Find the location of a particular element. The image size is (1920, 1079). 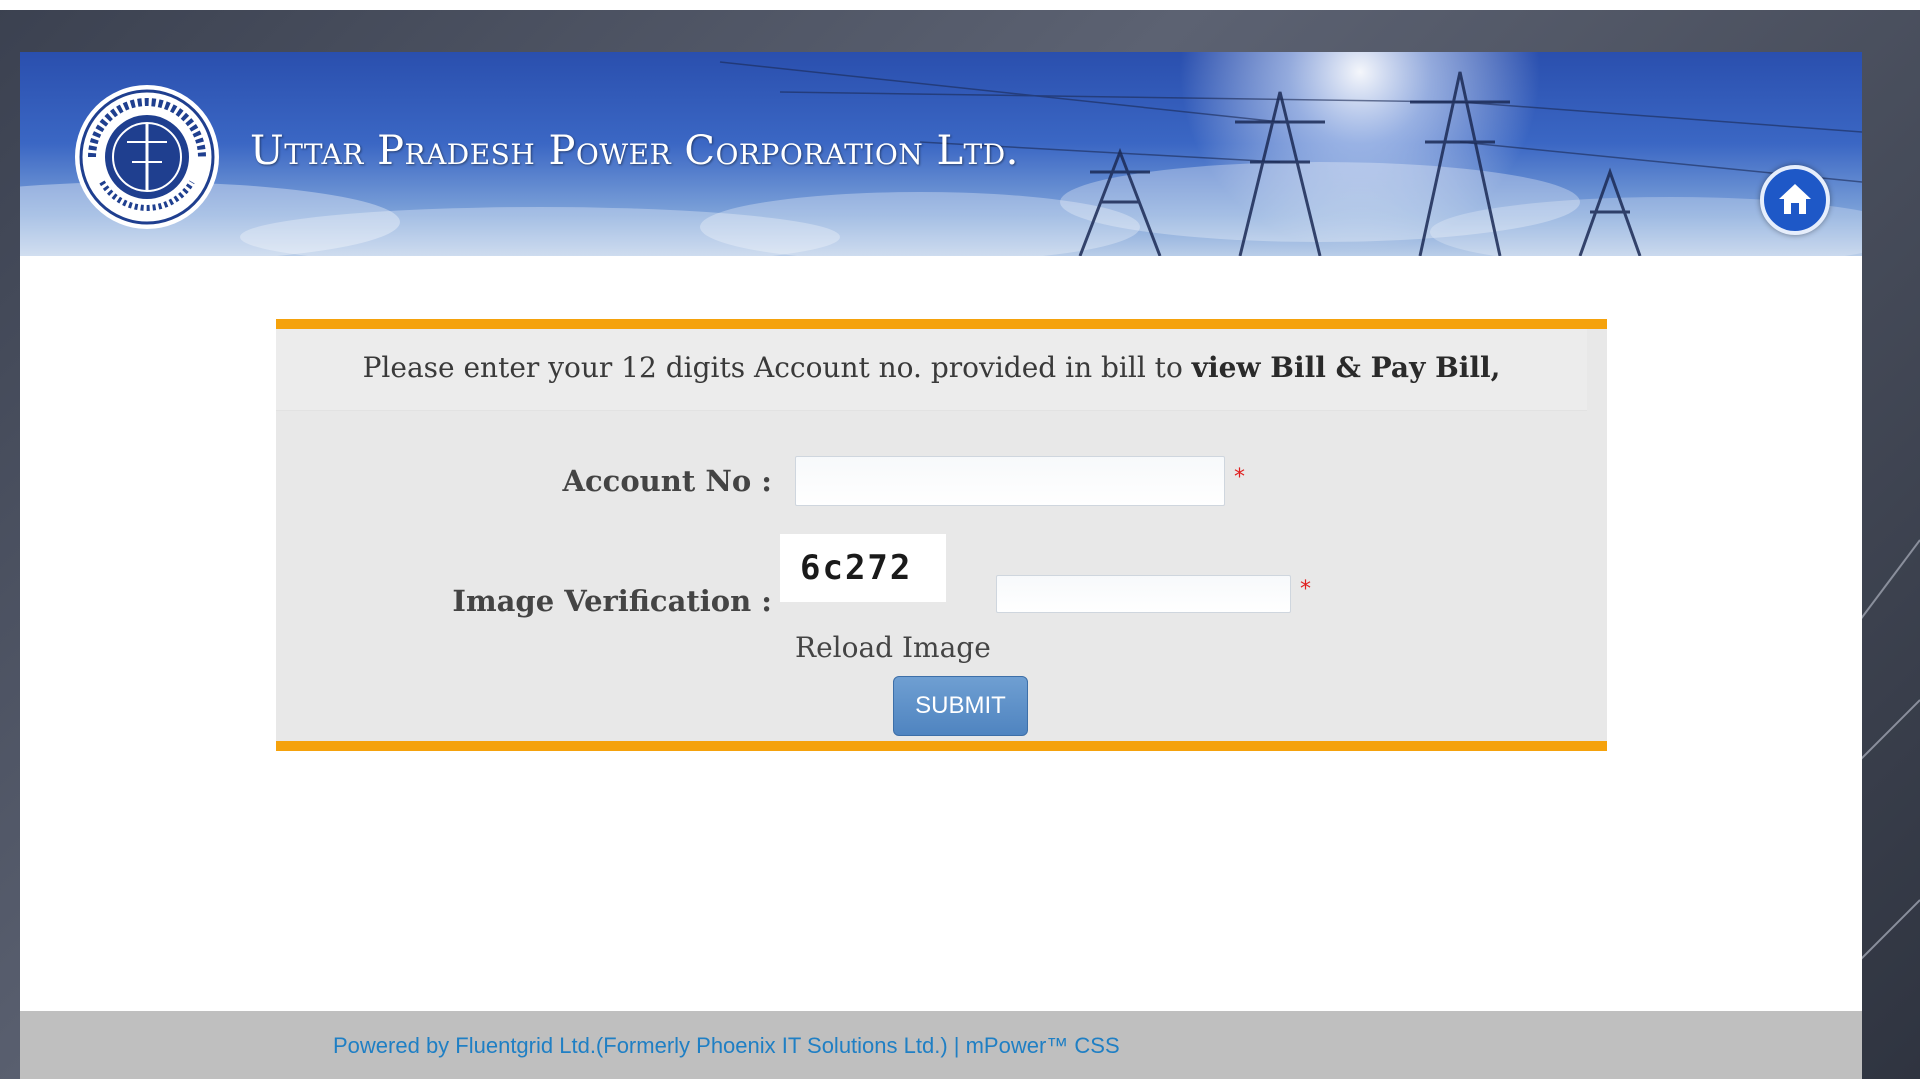

home-icon is located at coordinates (1795, 199).